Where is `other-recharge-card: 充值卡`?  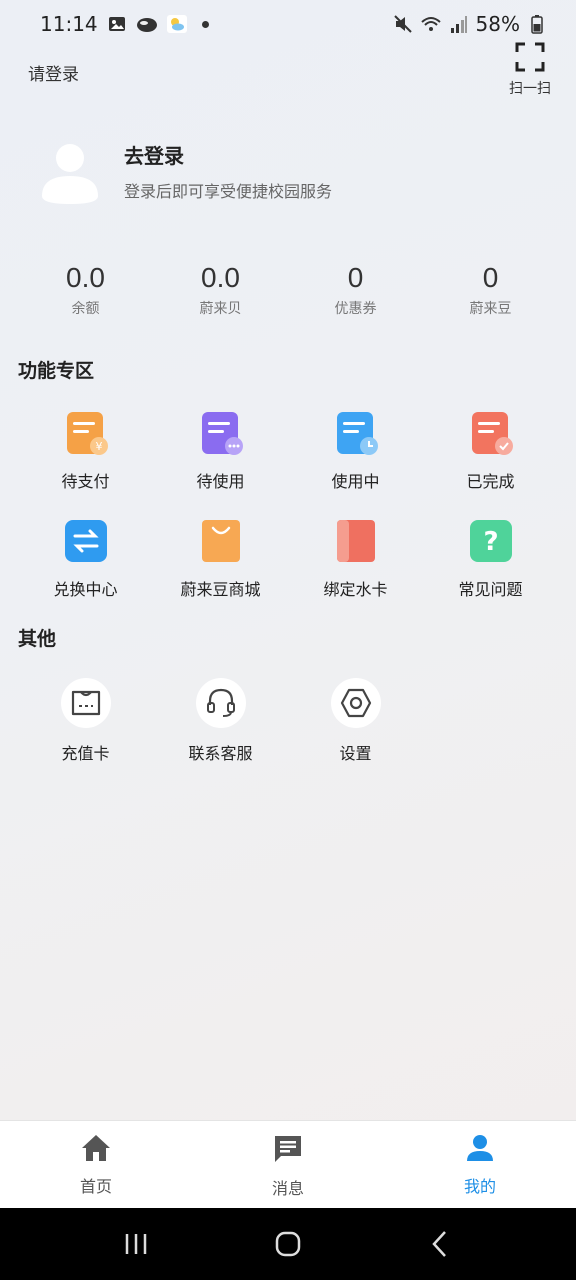 other-recharge-card: 充值卡 is located at coordinates (85, 732).